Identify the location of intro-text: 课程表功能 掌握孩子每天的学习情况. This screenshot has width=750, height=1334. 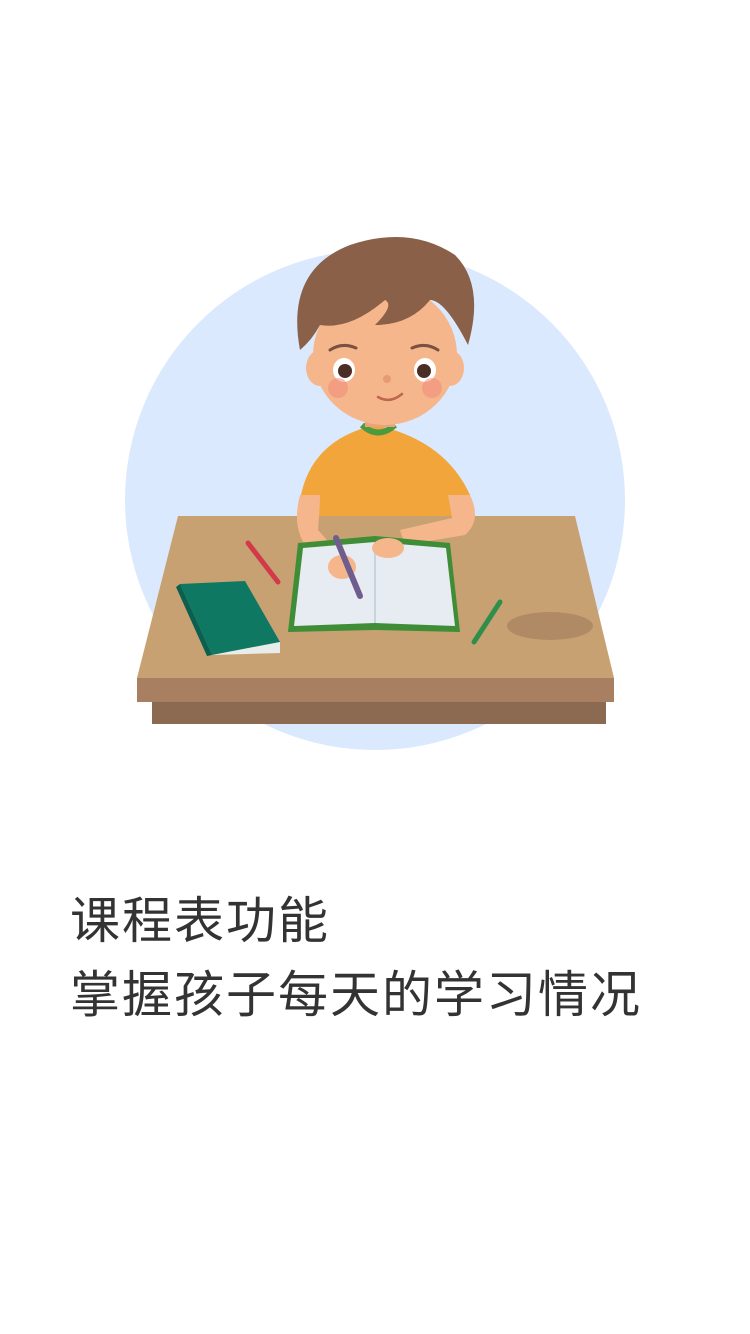
(390, 958).